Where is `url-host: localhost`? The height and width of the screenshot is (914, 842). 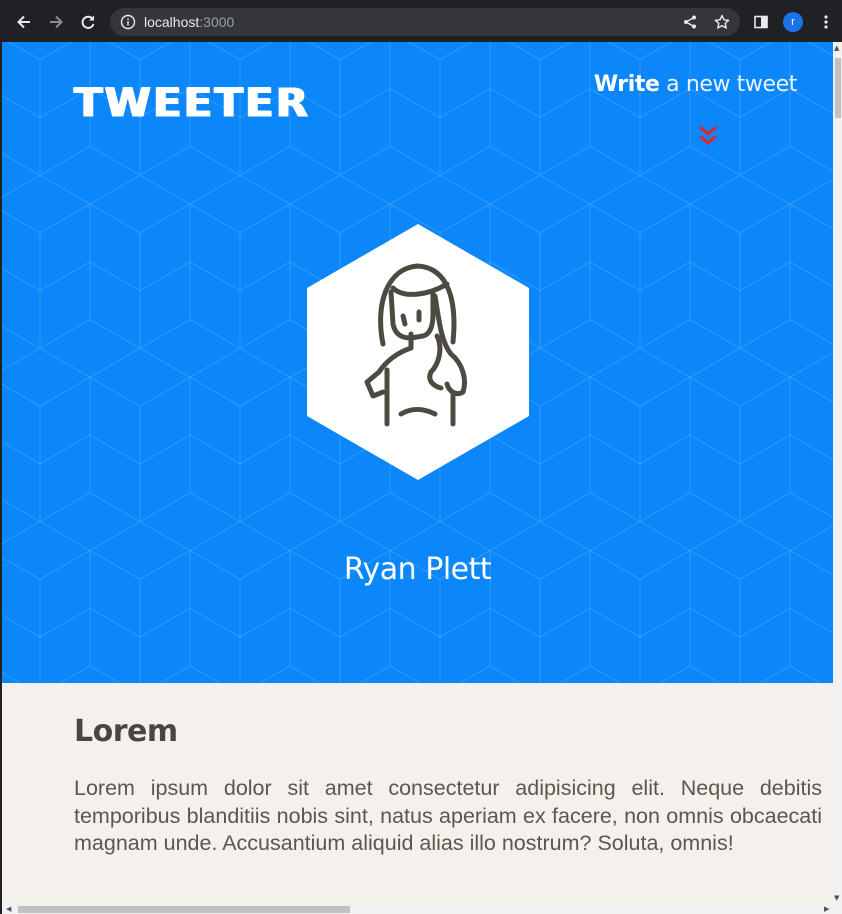
url-host: localhost is located at coordinates (172, 22).